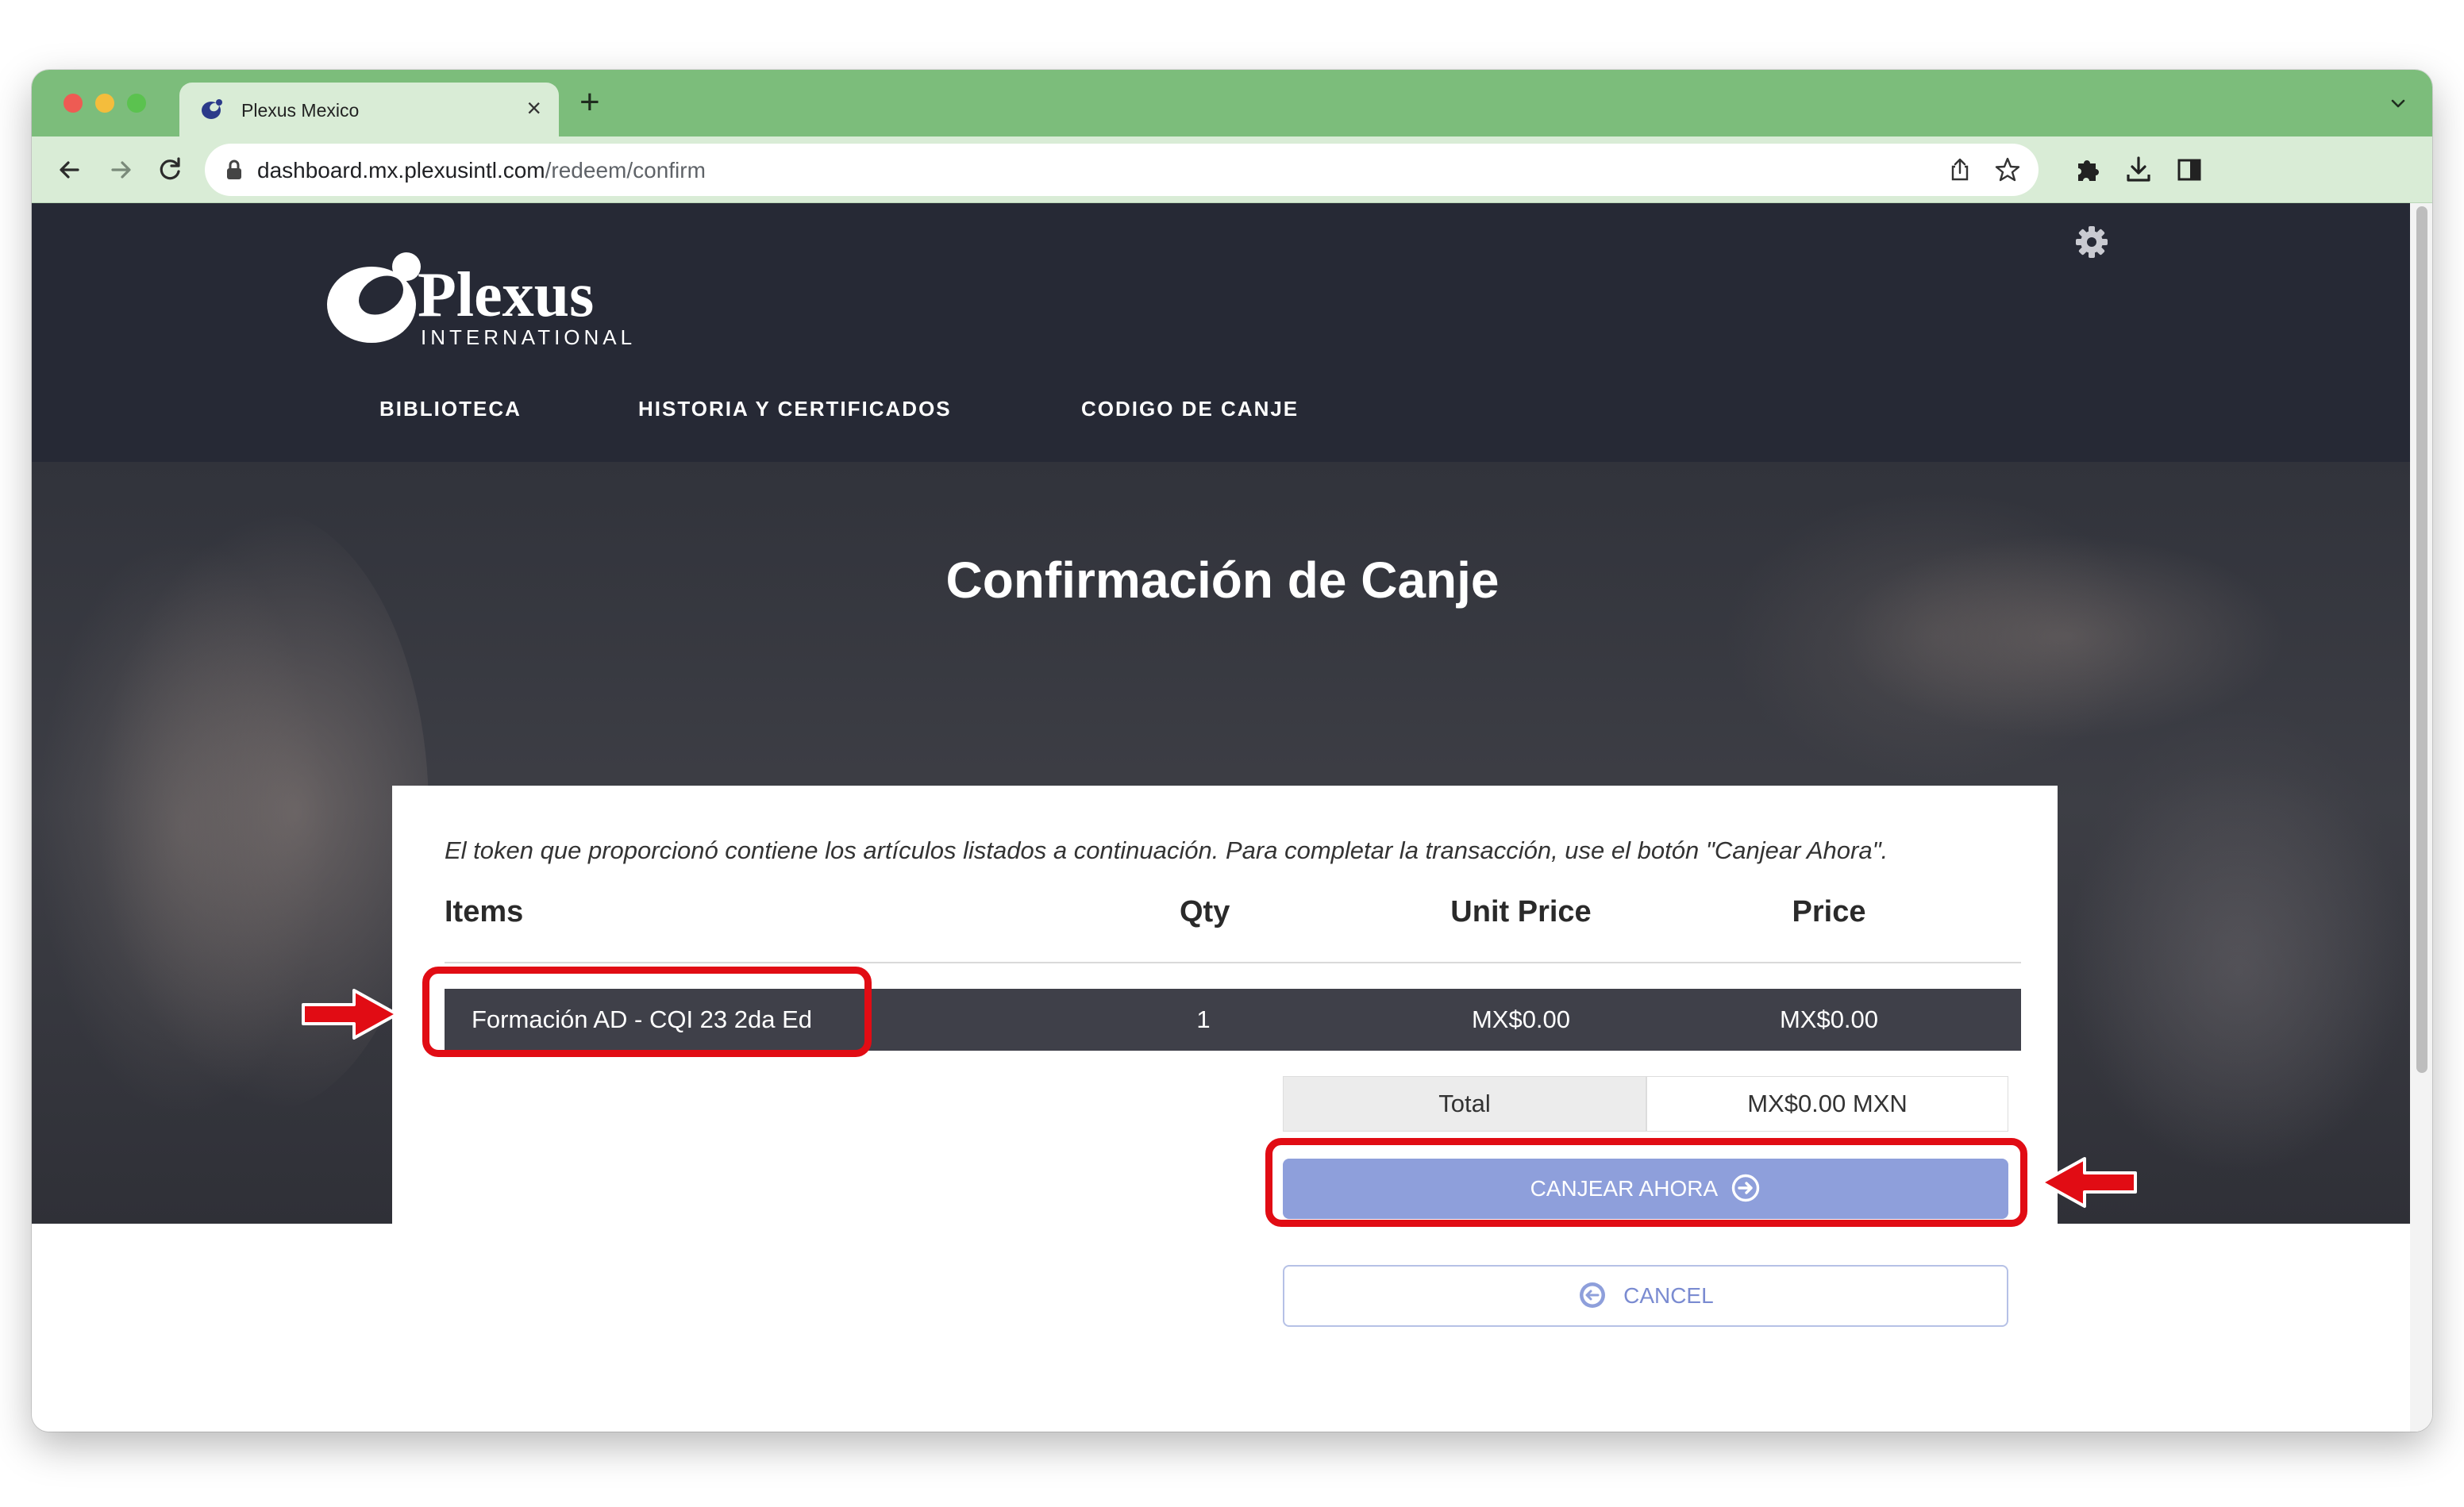  I want to click on chevron-down-icon, so click(2398, 104).